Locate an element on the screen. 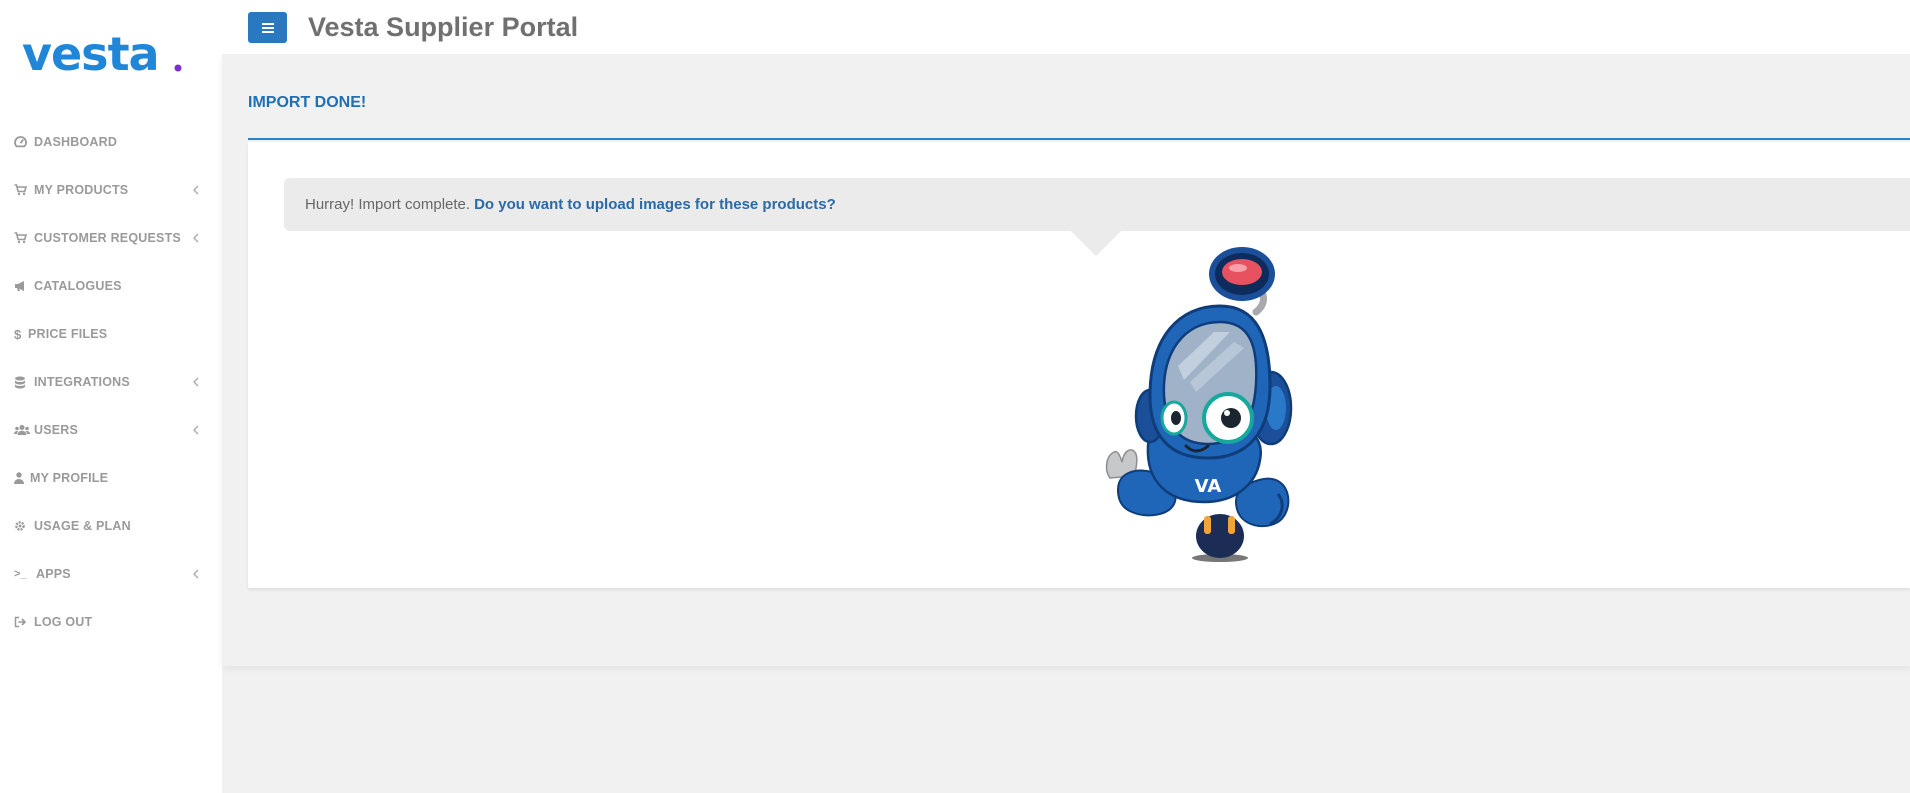  sidebar-item-label: APPS is located at coordinates (53, 574).